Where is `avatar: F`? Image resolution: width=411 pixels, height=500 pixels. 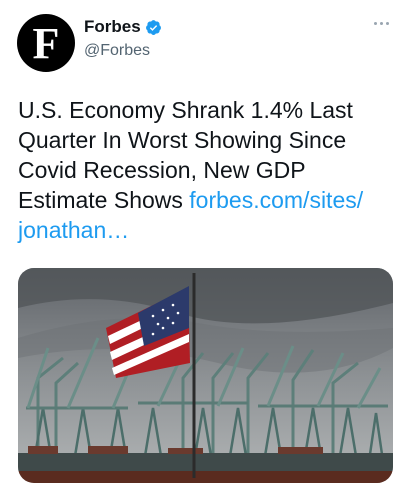 avatar: F is located at coordinates (46, 43).